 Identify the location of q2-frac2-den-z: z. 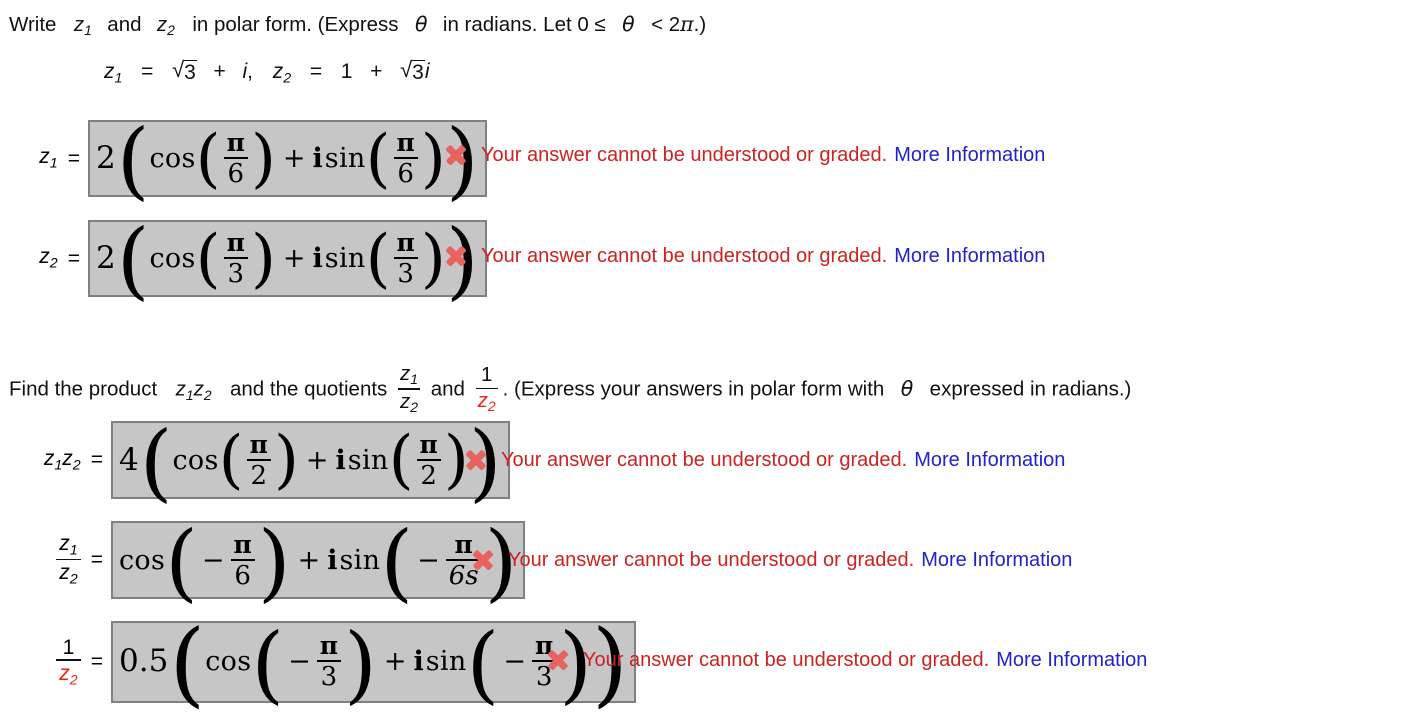
(482, 401).